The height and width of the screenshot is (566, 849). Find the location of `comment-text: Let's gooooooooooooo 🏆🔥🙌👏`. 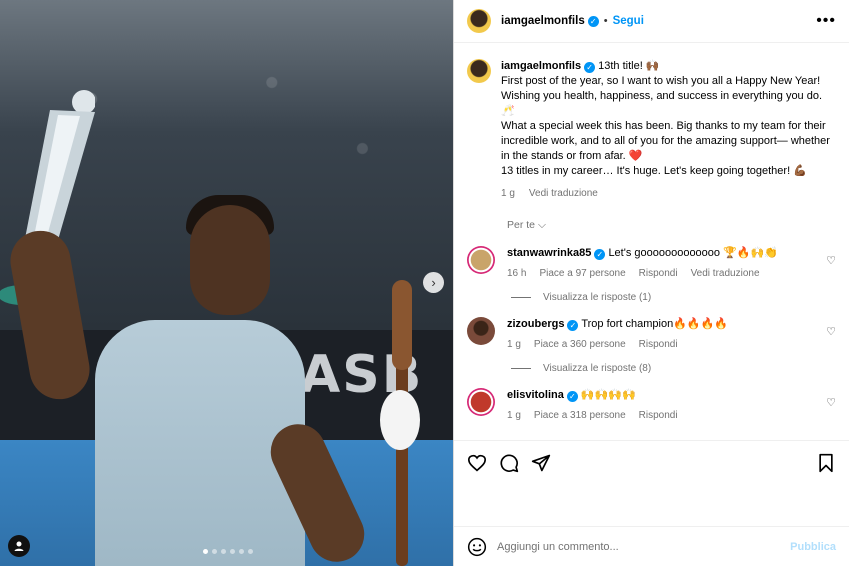

comment-text: Let's gooooooooooooo 🏆🔥🙌👏 is located at coordinates (693, 253).